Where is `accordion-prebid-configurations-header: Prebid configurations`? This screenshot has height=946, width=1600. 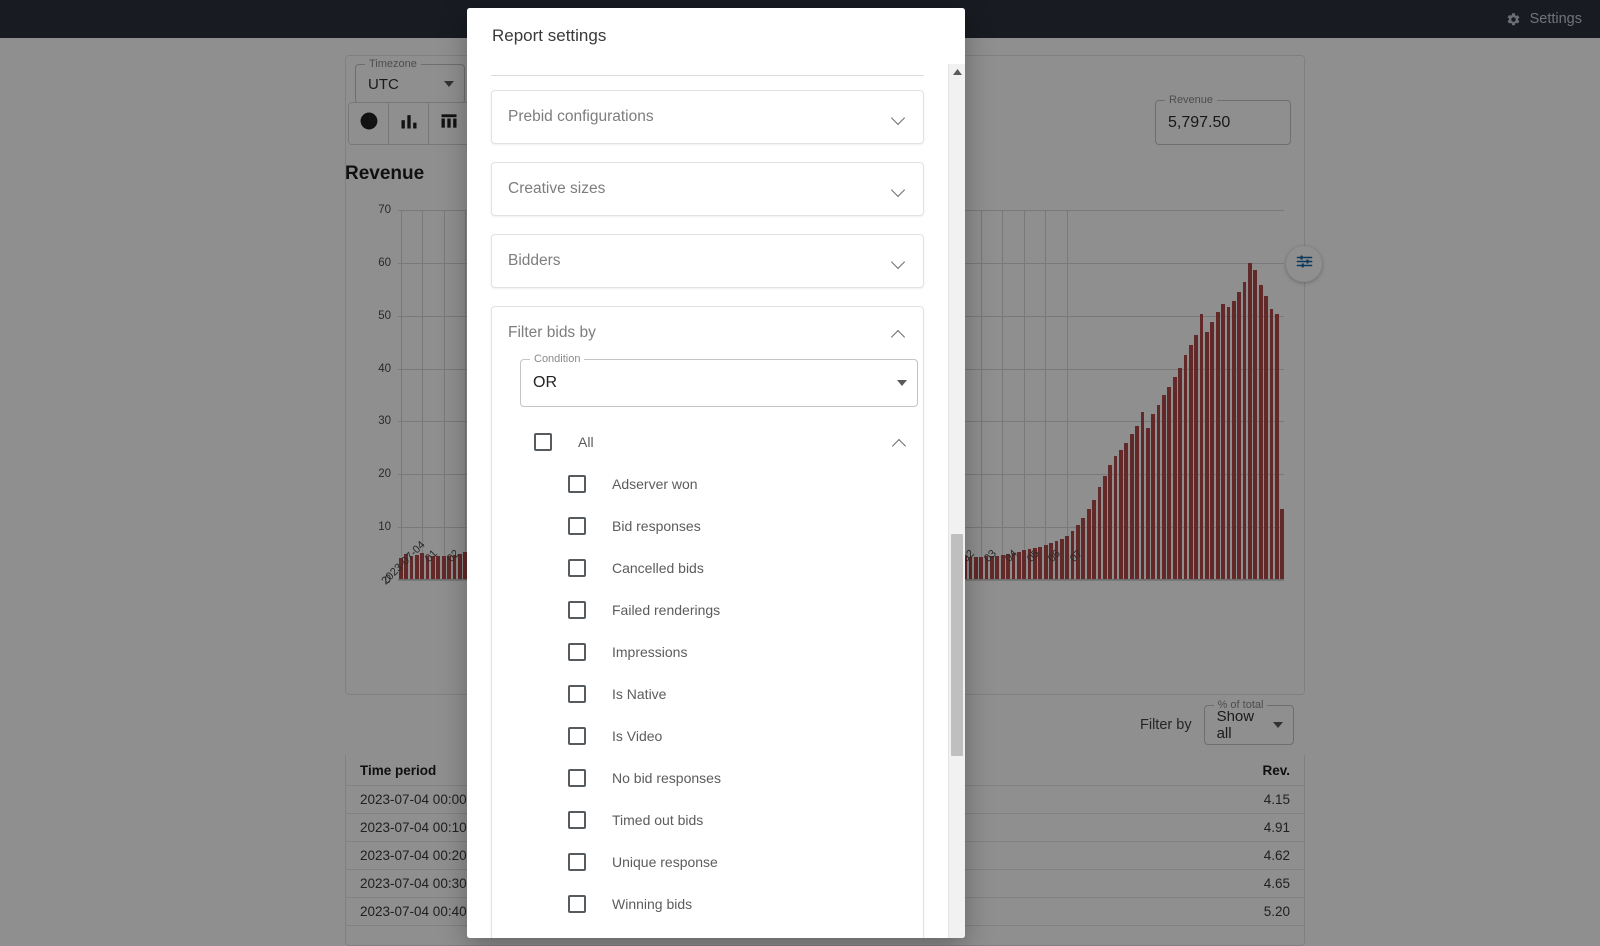 accordion-prebid-configurations-header: Prebid configurations is located at coordinates (707, 117).